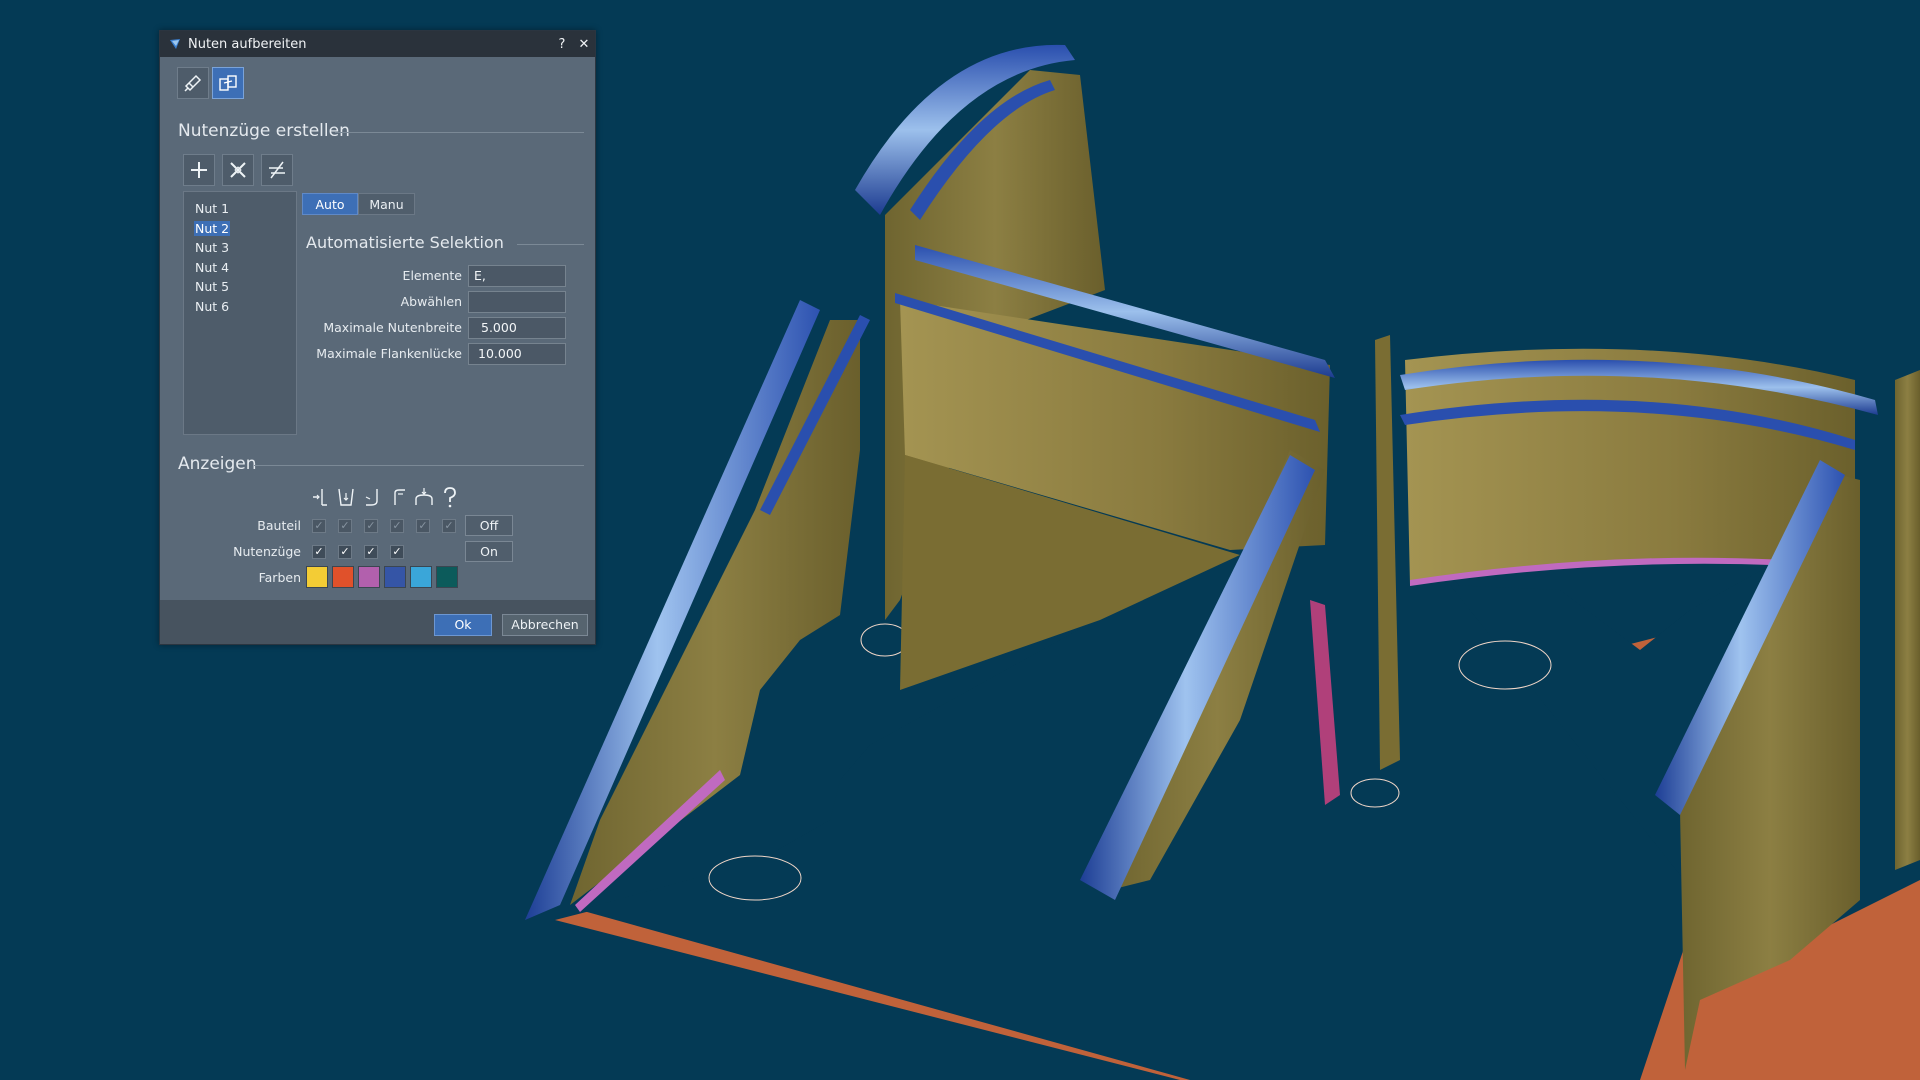 The width and height of the screenshot is (1920, 1080). What do you see at coordinates (1907, 620) in the screenshot?
I see `right-edge-wall` at bounding box center [1907, 620].